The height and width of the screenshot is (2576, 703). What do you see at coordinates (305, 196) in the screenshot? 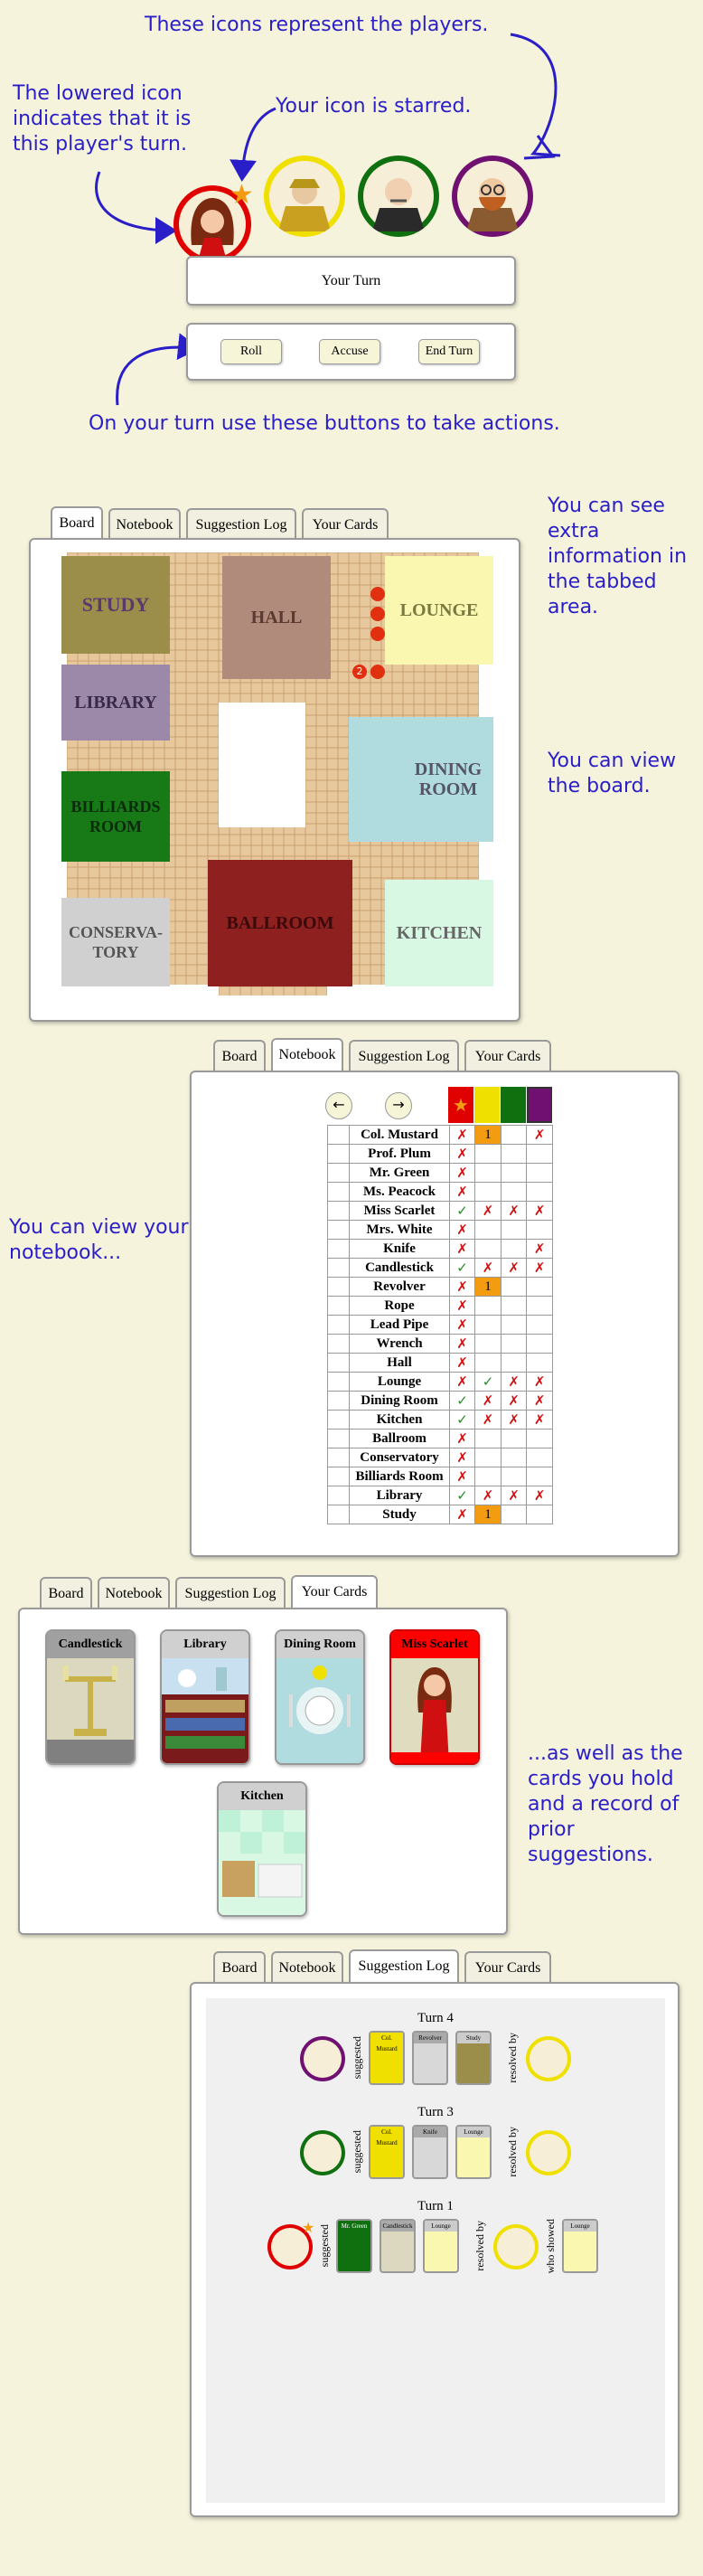
I see `player-avatar-mustard` at bounding box center [305, 196].